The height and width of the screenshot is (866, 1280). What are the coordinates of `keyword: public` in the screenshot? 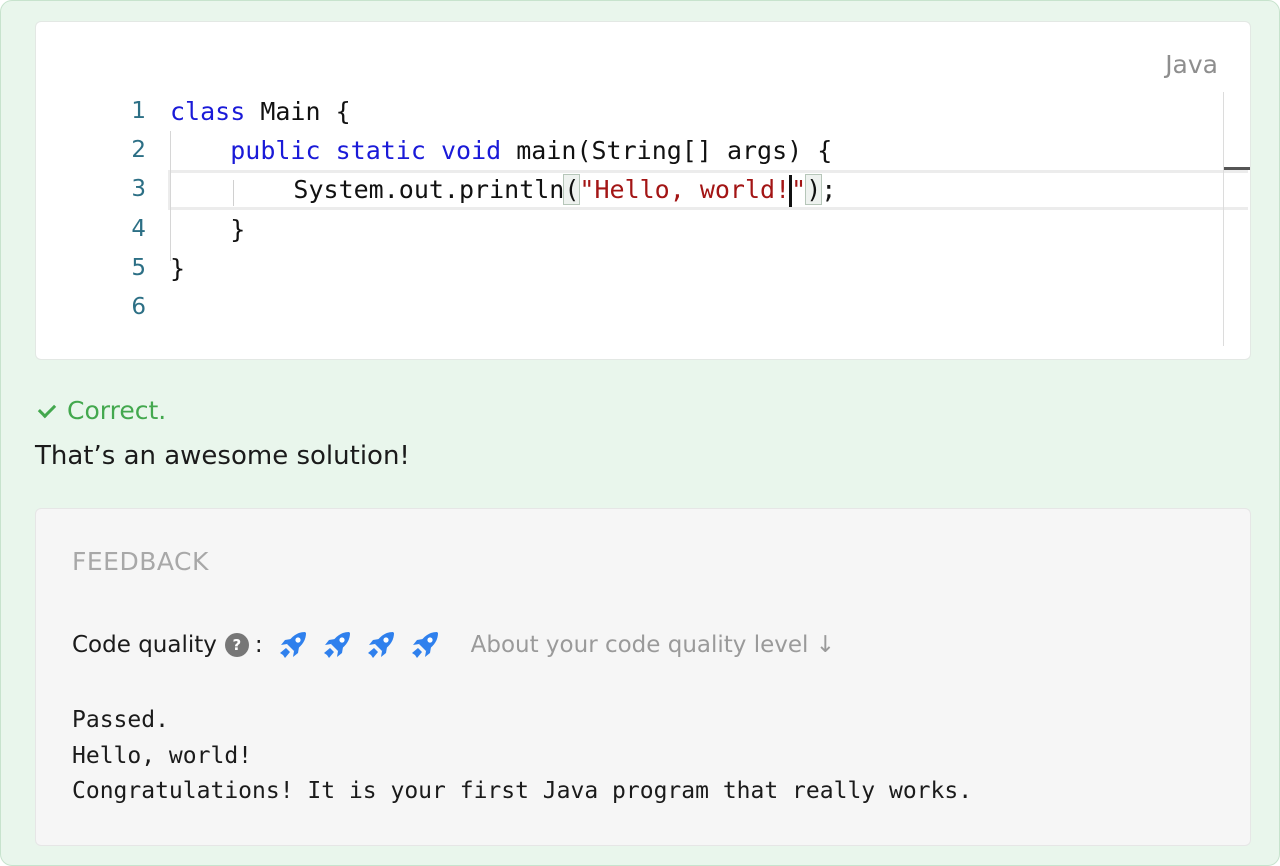 It's located at (275, 151).